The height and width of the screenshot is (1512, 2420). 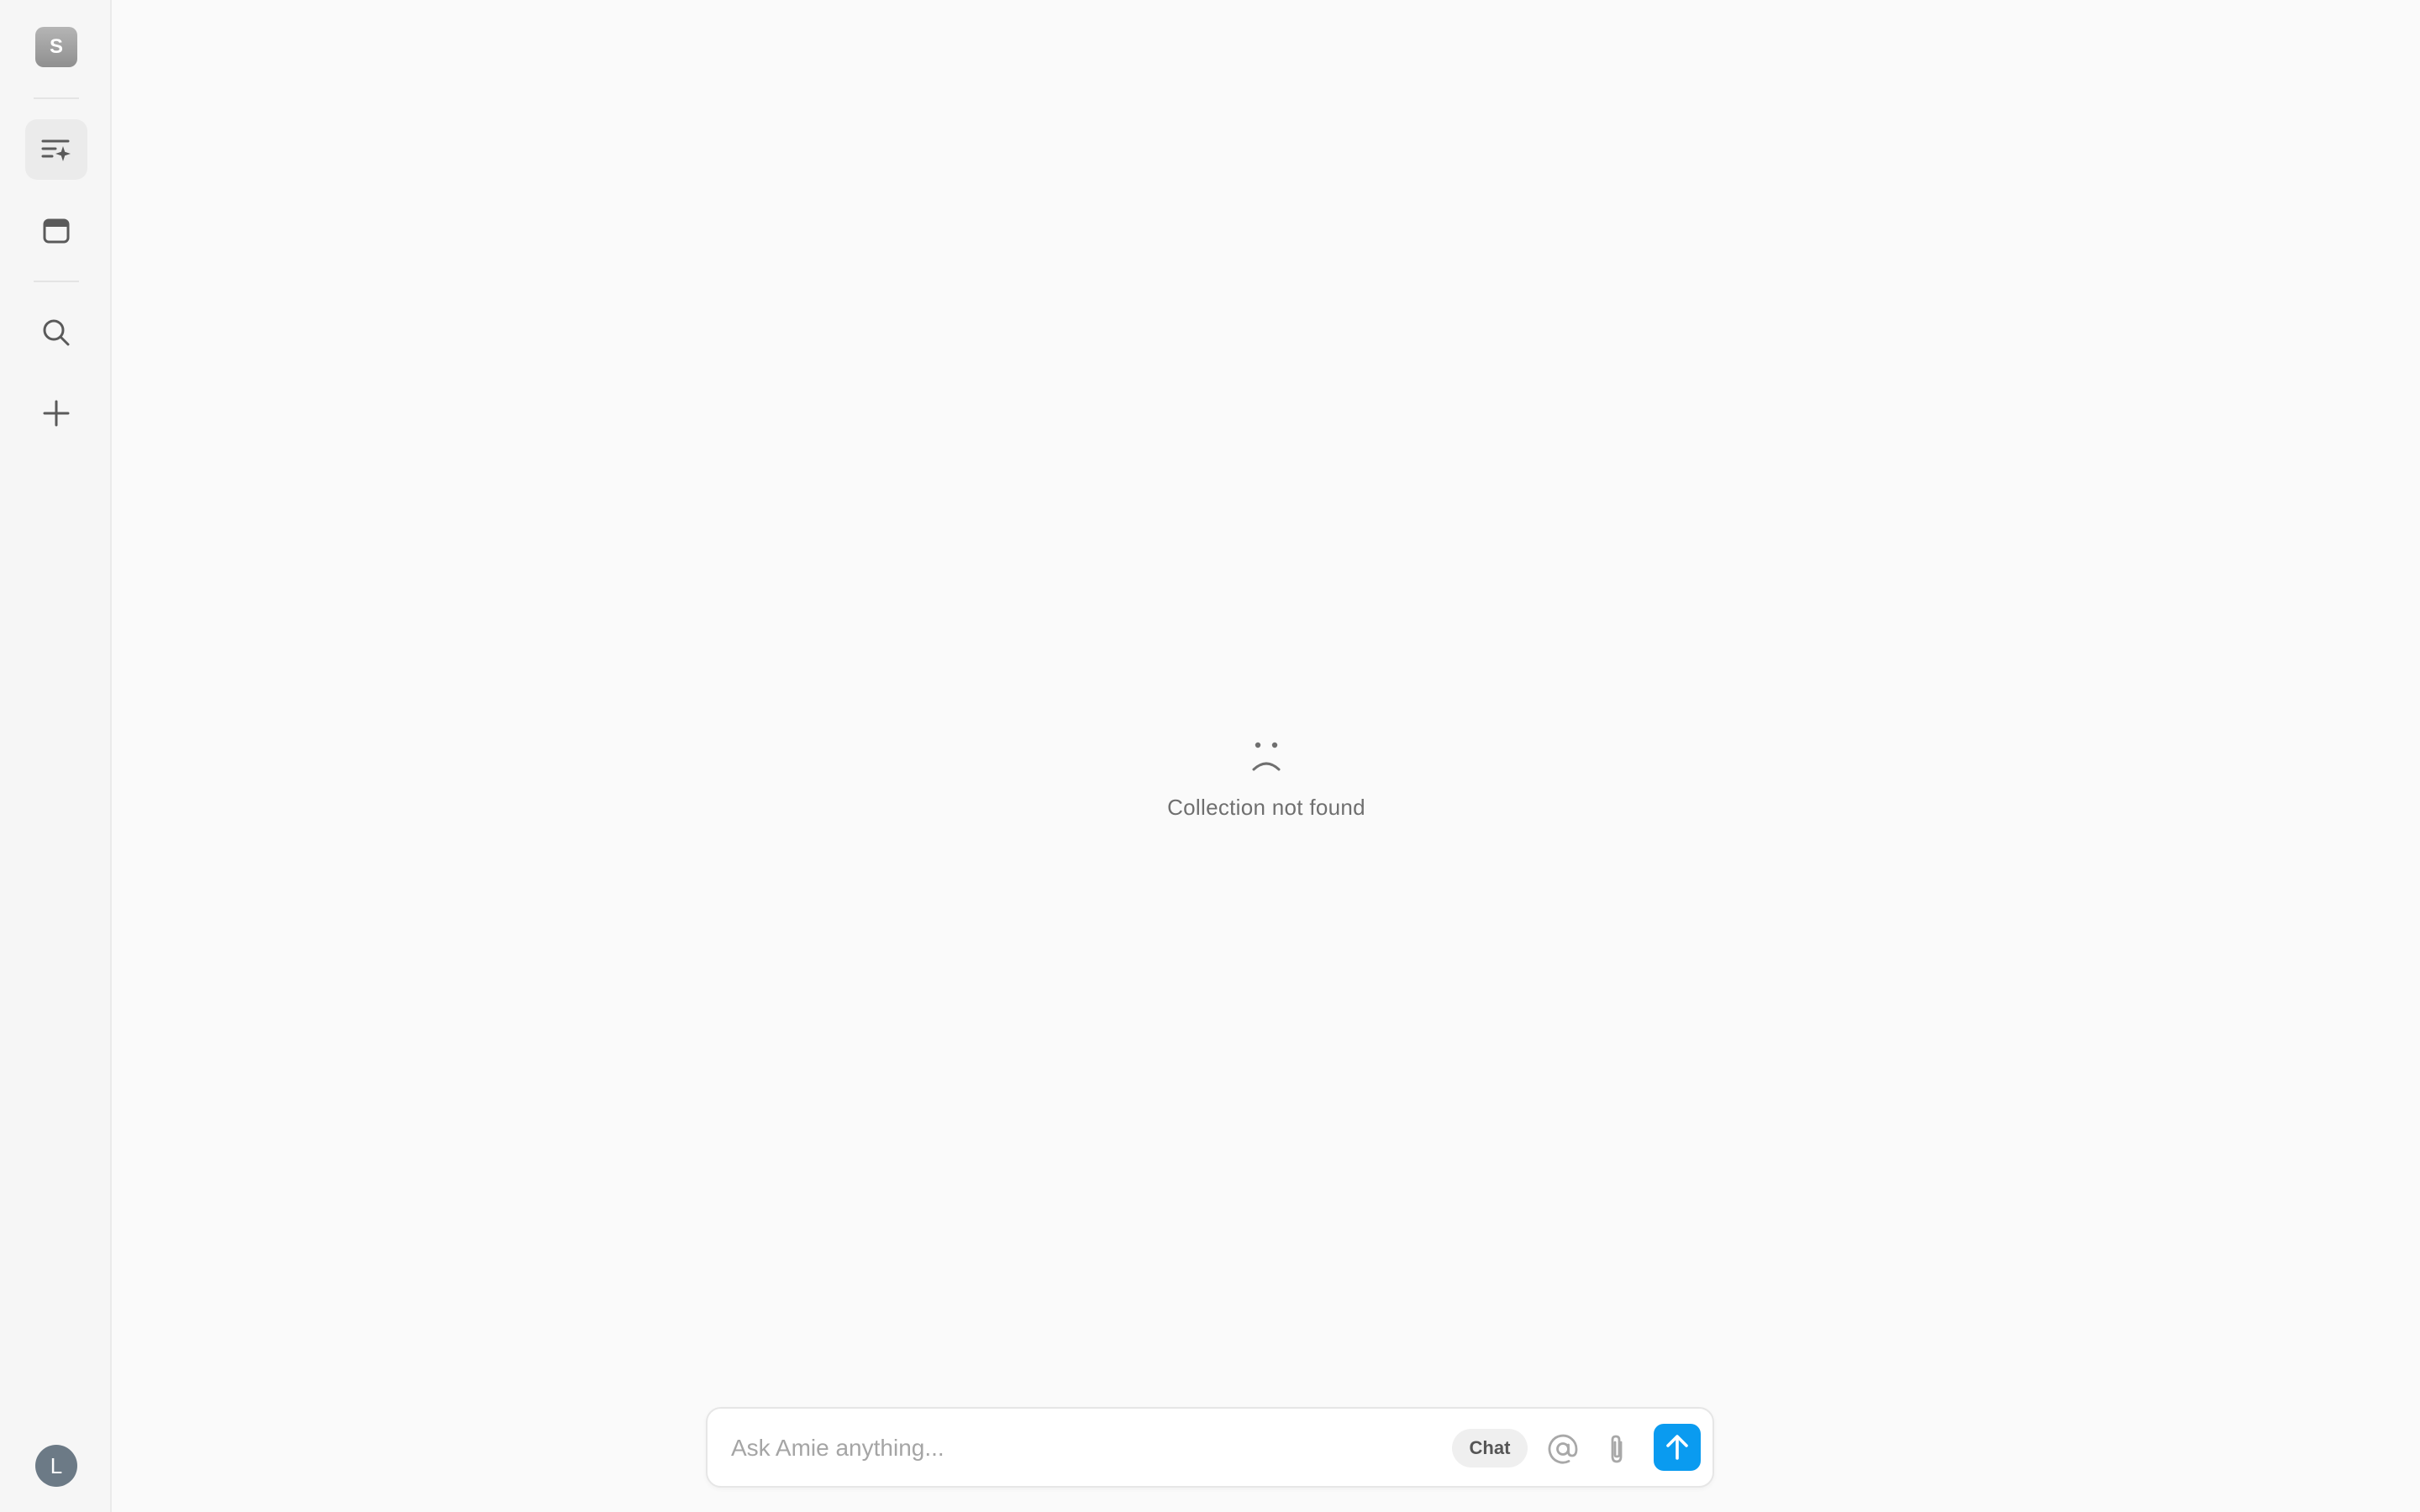 I want to click on sidebar-item-search, so click(x=56, y=332).